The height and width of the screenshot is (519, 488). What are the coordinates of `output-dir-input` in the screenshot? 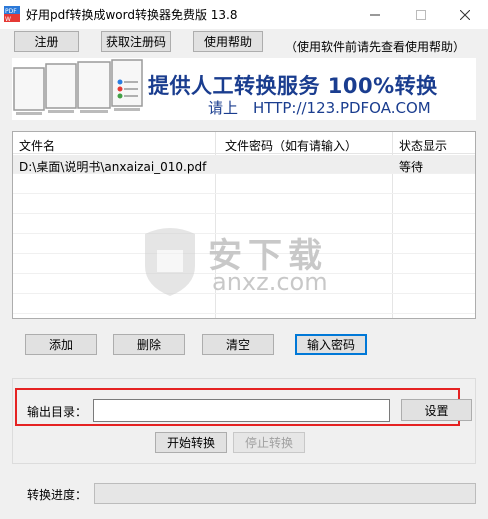 It's located at (241, 410).